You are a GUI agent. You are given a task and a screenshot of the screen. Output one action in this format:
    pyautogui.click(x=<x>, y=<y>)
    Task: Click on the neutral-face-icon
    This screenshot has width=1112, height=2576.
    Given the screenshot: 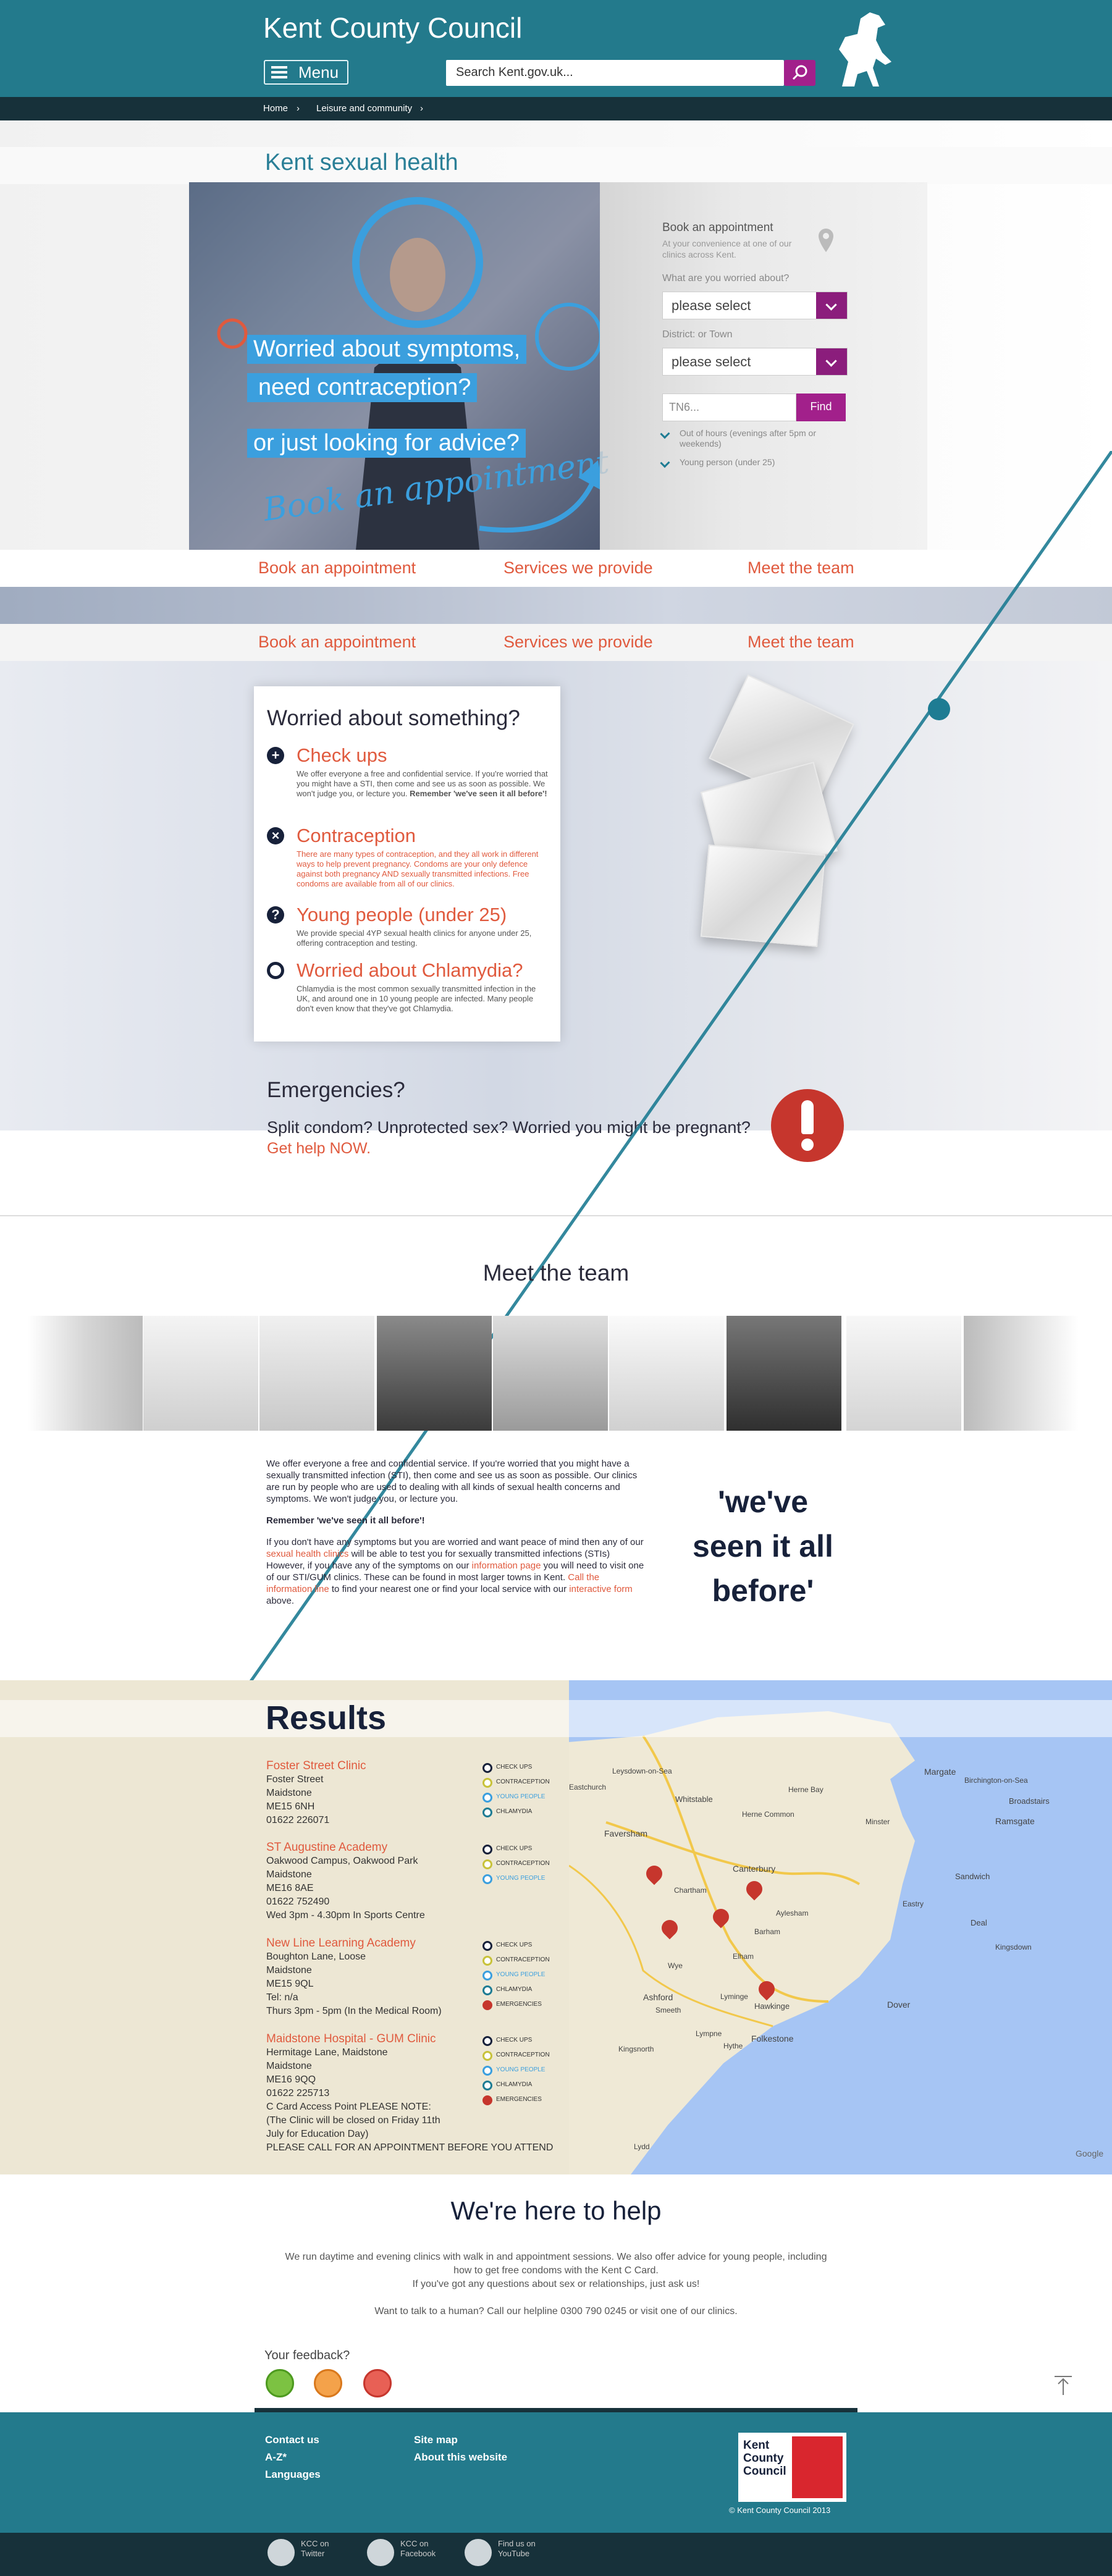 What is the action you would take?
    pyautogui.click(x=328, y=2383)
    